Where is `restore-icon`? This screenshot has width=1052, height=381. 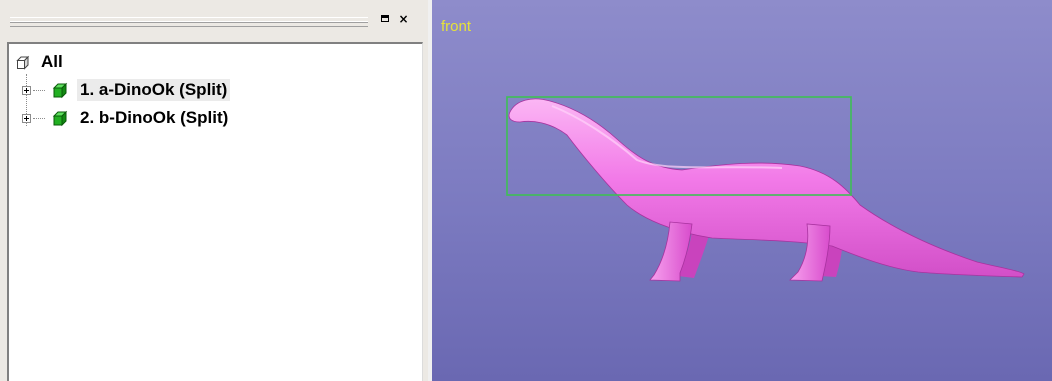 restore-icon is located at coordinates (384, 18).